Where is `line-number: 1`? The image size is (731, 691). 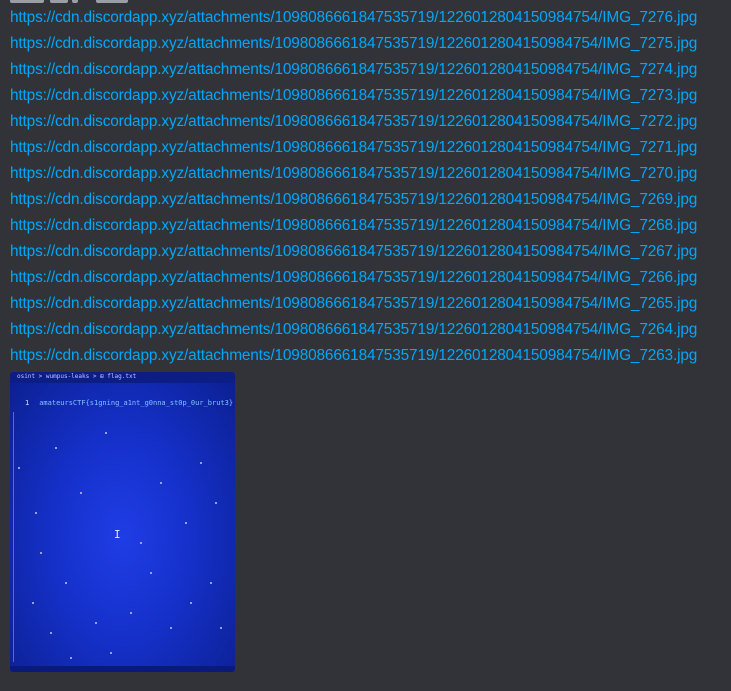
line-number: 1 is located at coordinates (27, 403).